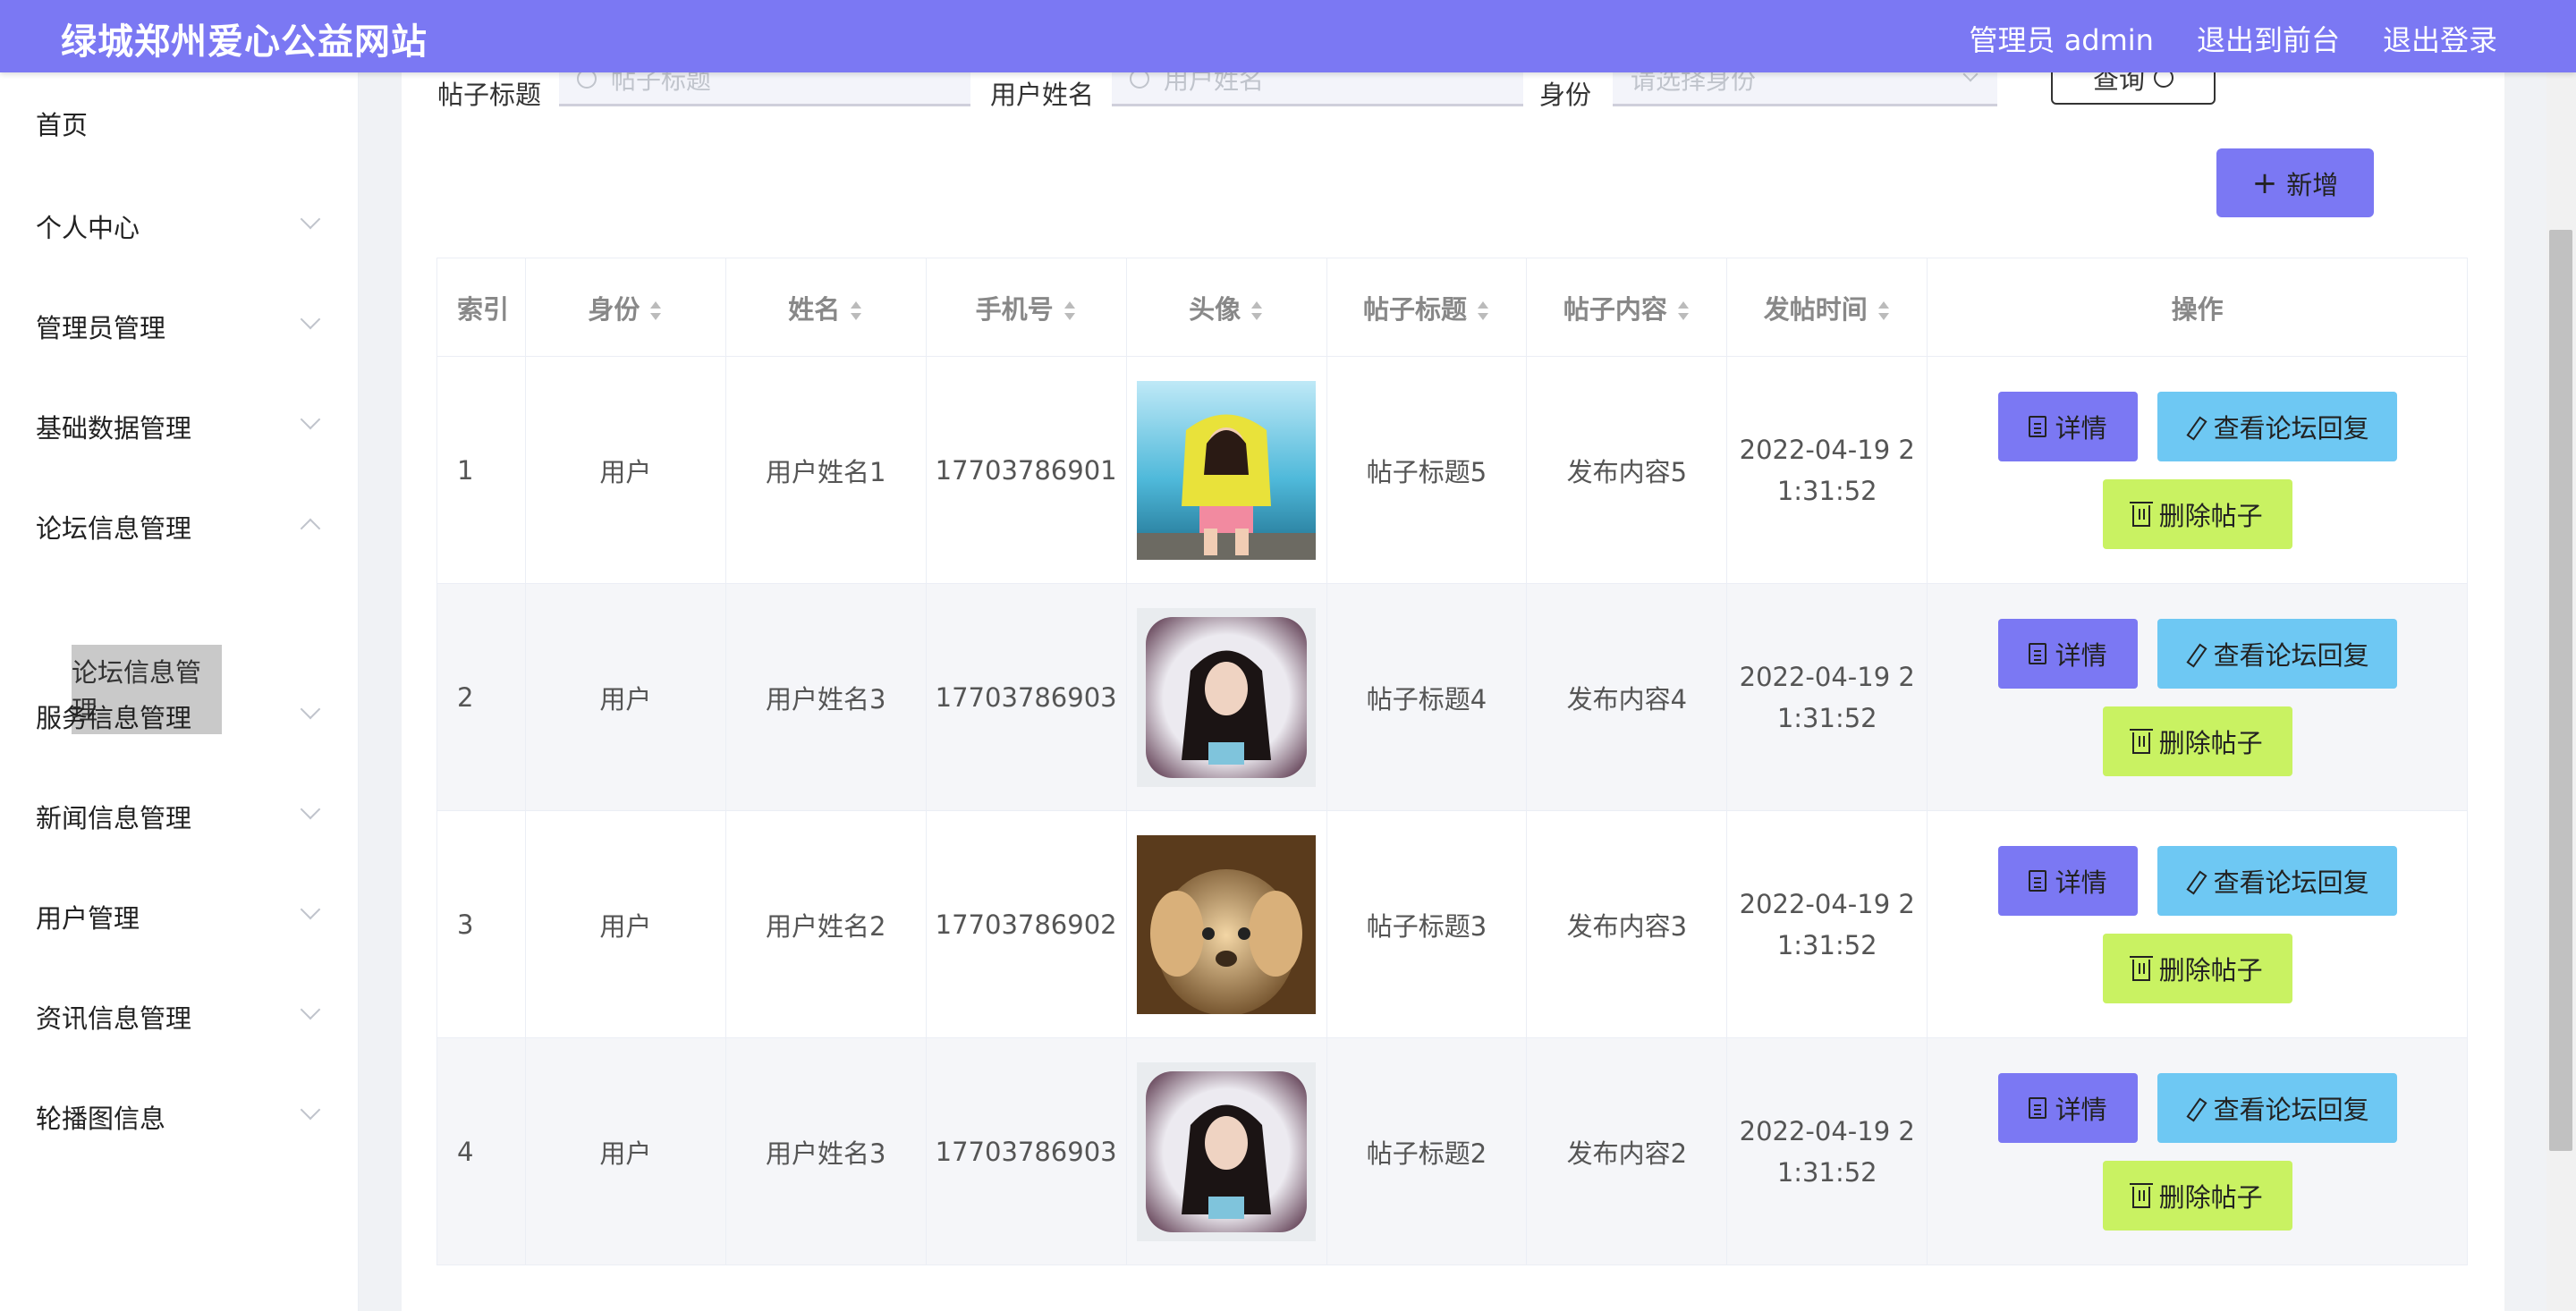 The image size is (2576, 1311). Describe the element at coordinates (1815, 309) in the screenshot. I see `header-label: 发帖时间` at that location.